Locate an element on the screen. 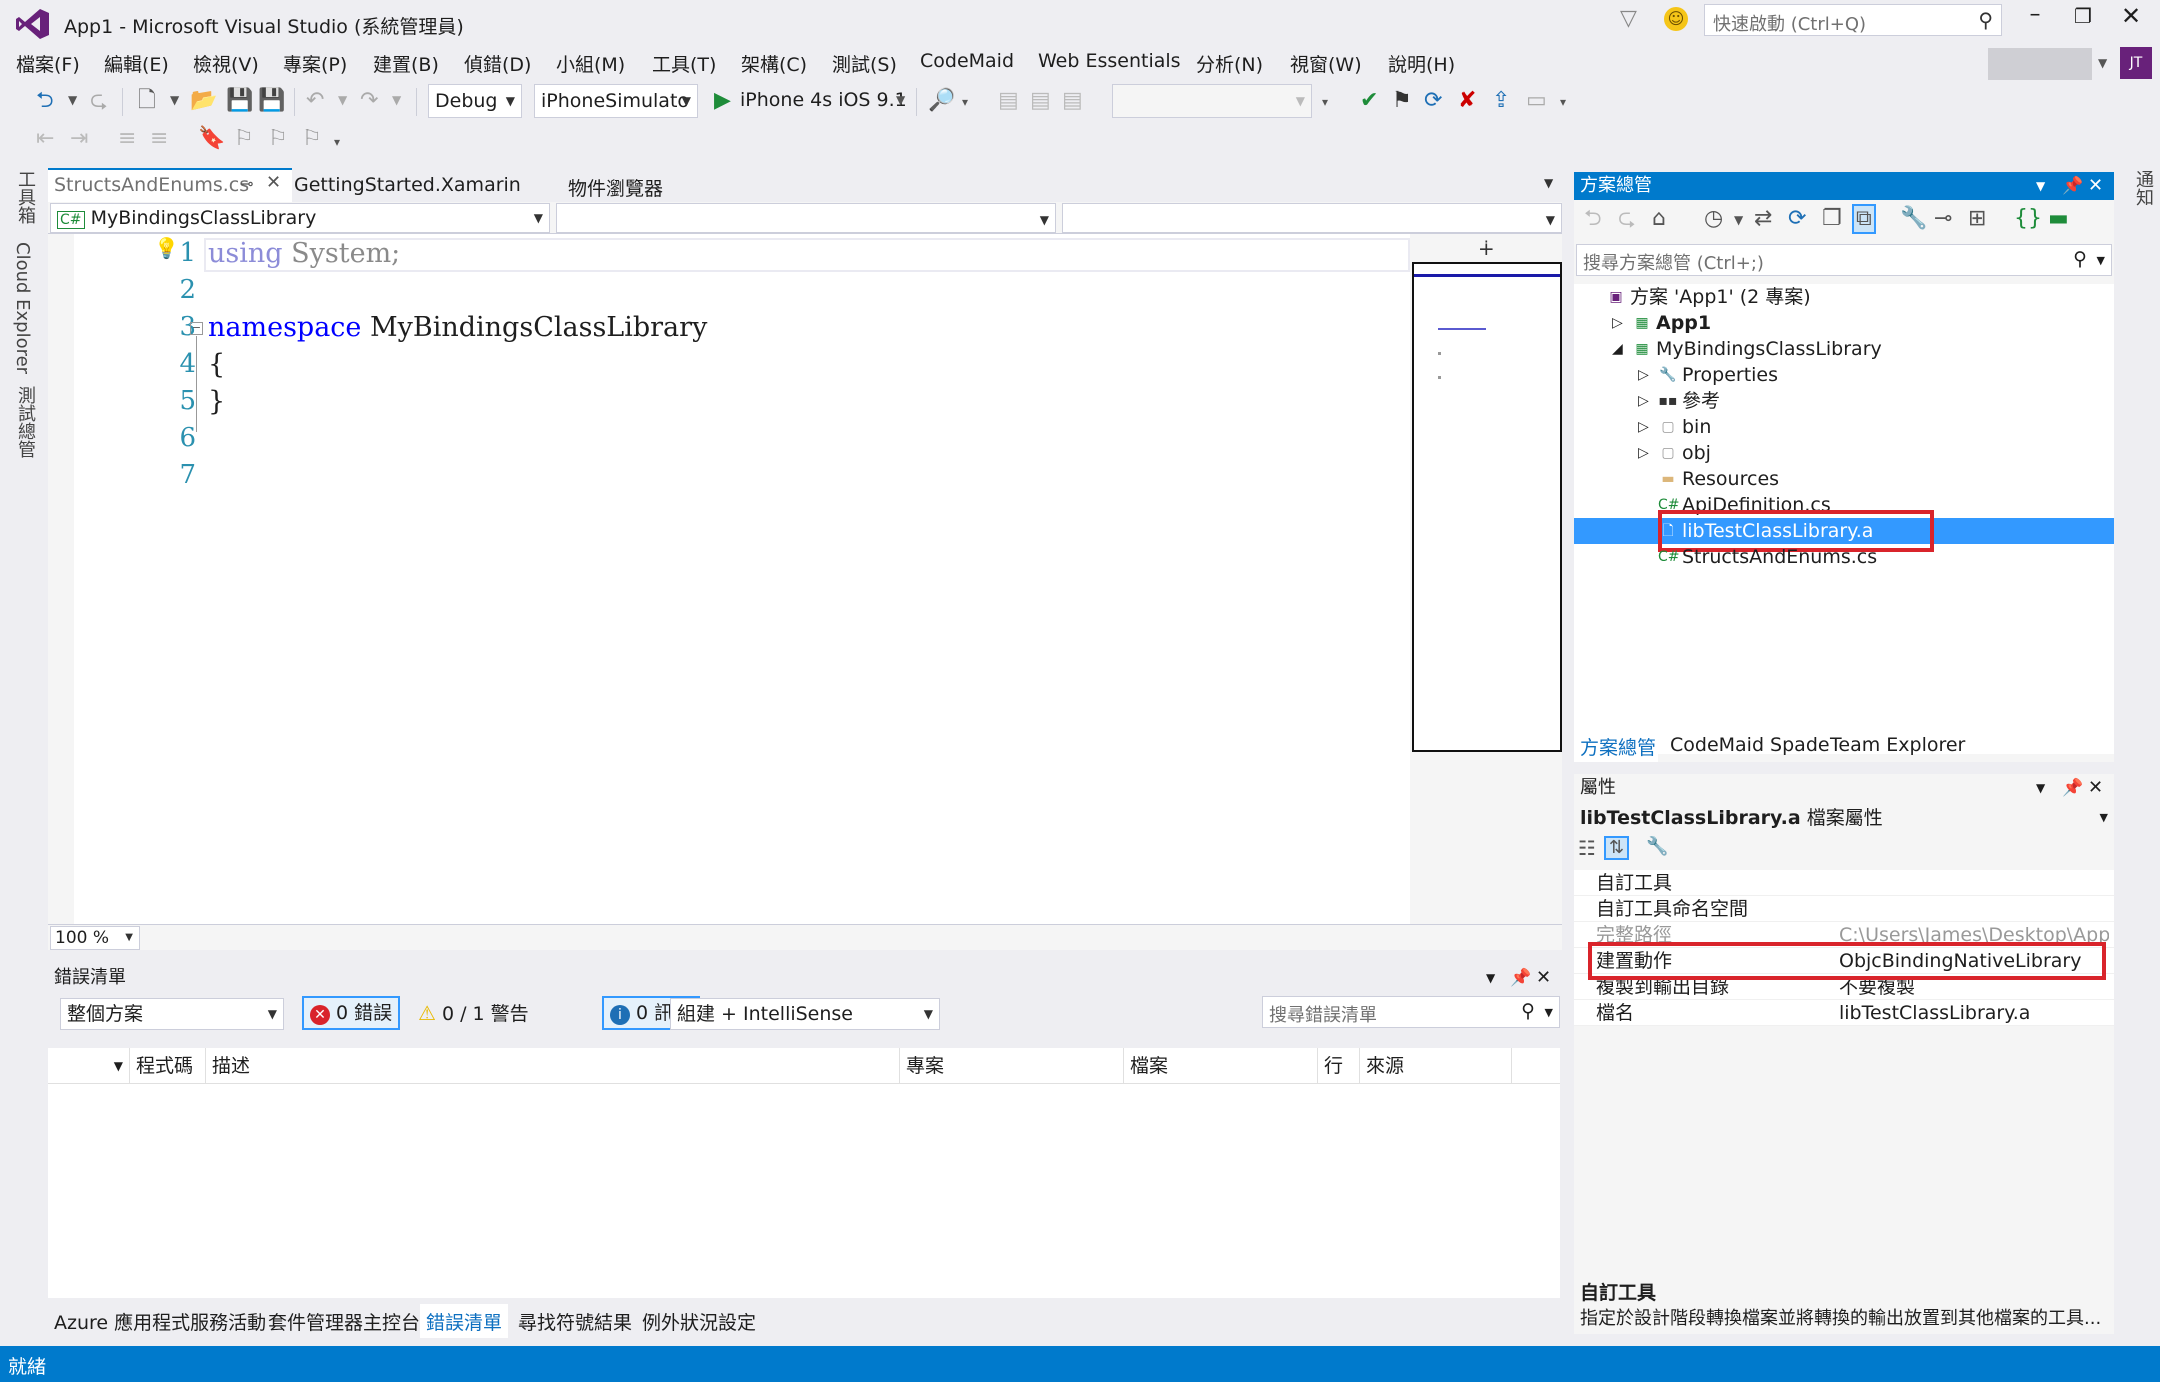  property-value: libTestClassLibrary.a is located at coordinates (1974, 1013).